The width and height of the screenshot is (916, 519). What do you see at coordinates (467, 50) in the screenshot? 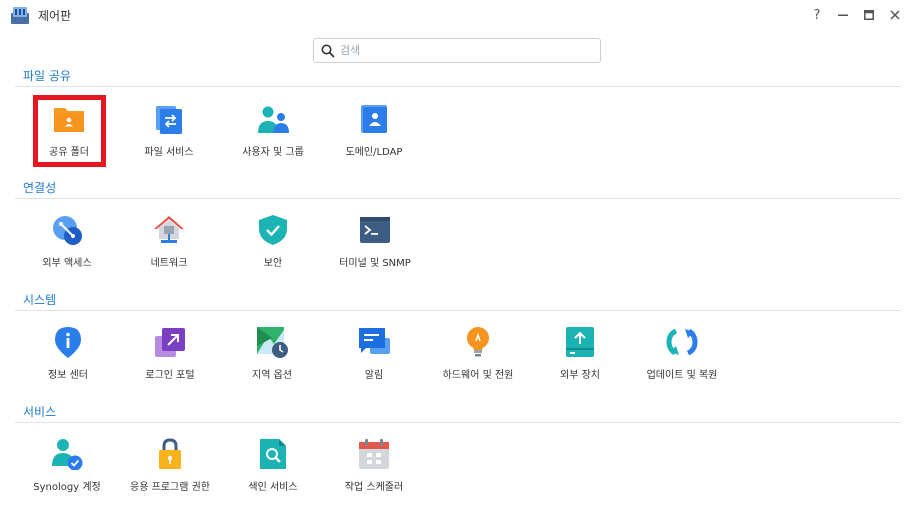
I see `search-input` at bounding box center [467, 50].